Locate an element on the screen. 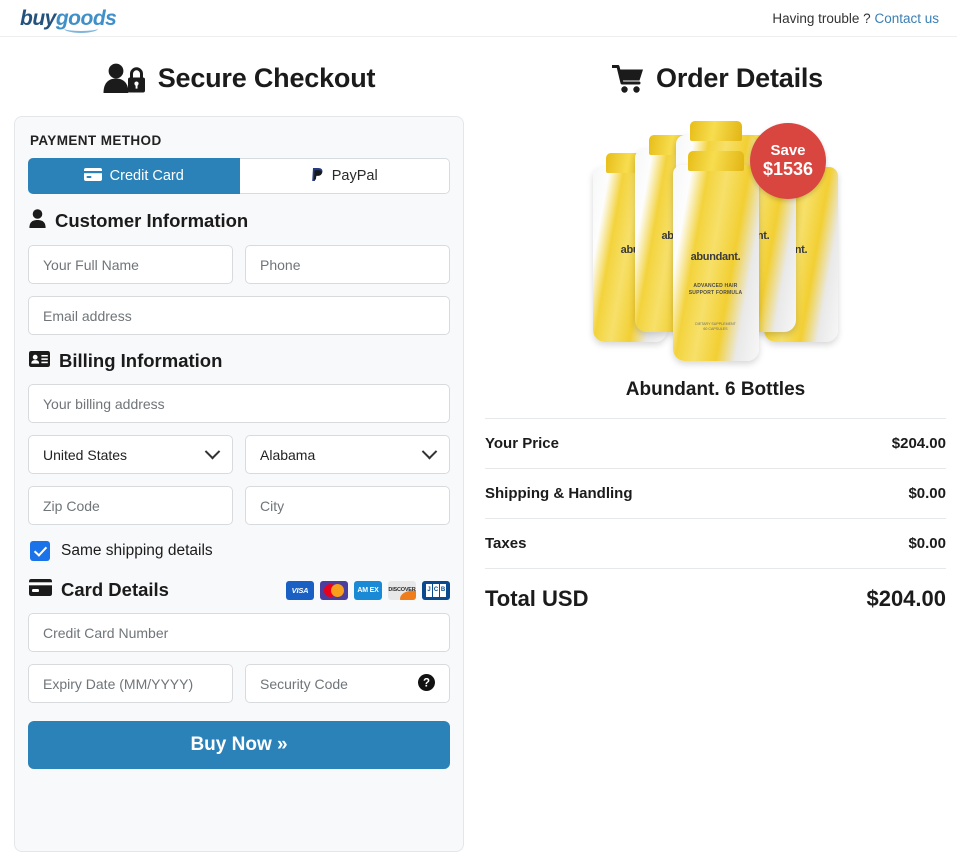 The width and height of the screenshot is (957, 862). card-row-2: Expiry Date (MM/YYYY) Security Code ? is located at coordinates (239, 683).